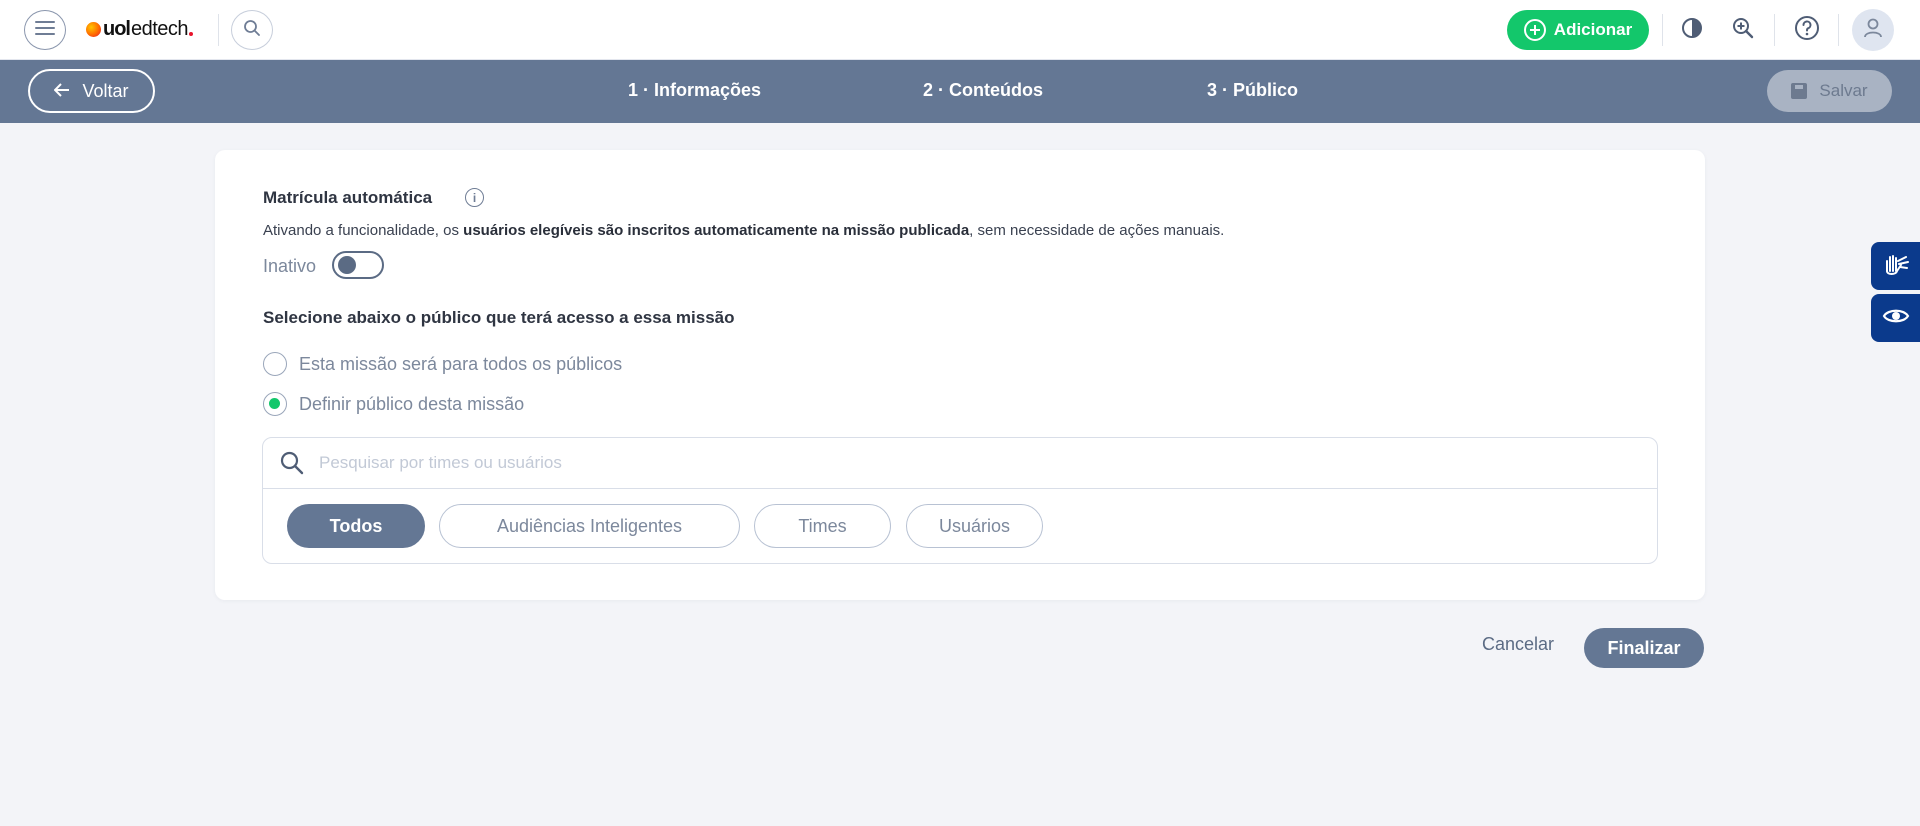 The image size is (1920, 826). What do you see at coordinates (160, 28) in the screenshot?
I see `logo-edtech-text: edtech` at bounding box center [160, 28].